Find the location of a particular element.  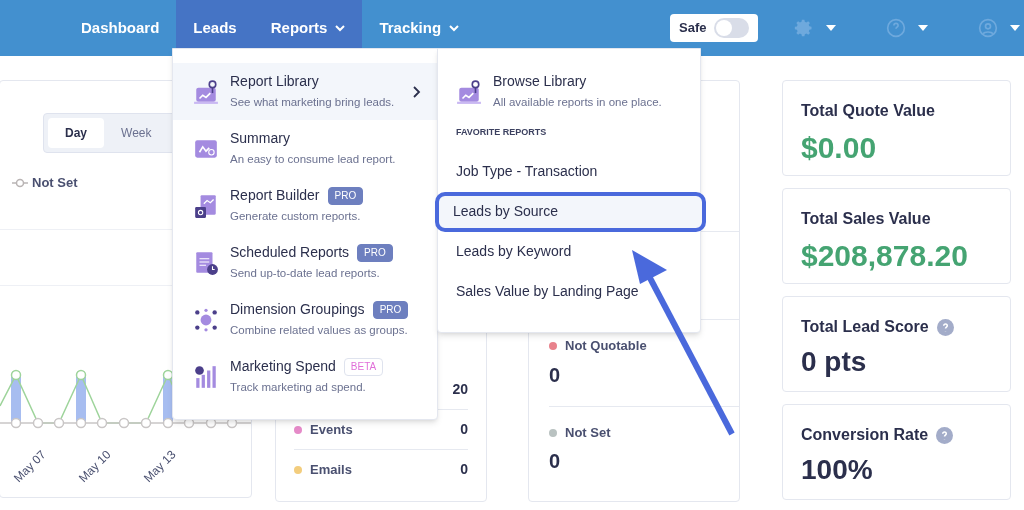

safe-toggle: Safe is located at coordinates (714, 28).